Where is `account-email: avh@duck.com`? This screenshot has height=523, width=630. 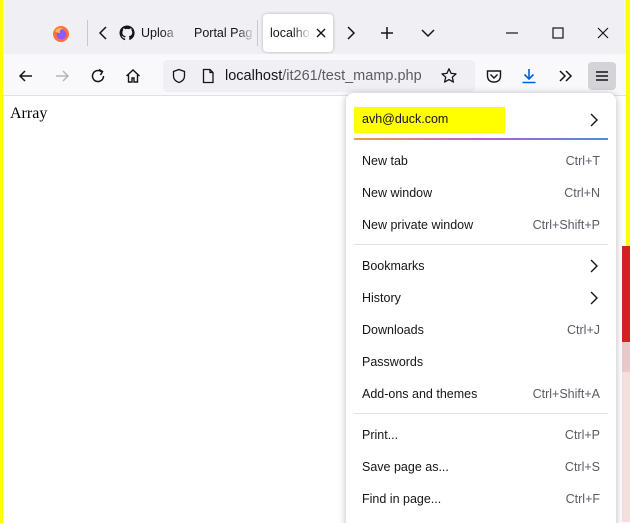
account-email: avh@duck.com is located at coordinates (405, 119).